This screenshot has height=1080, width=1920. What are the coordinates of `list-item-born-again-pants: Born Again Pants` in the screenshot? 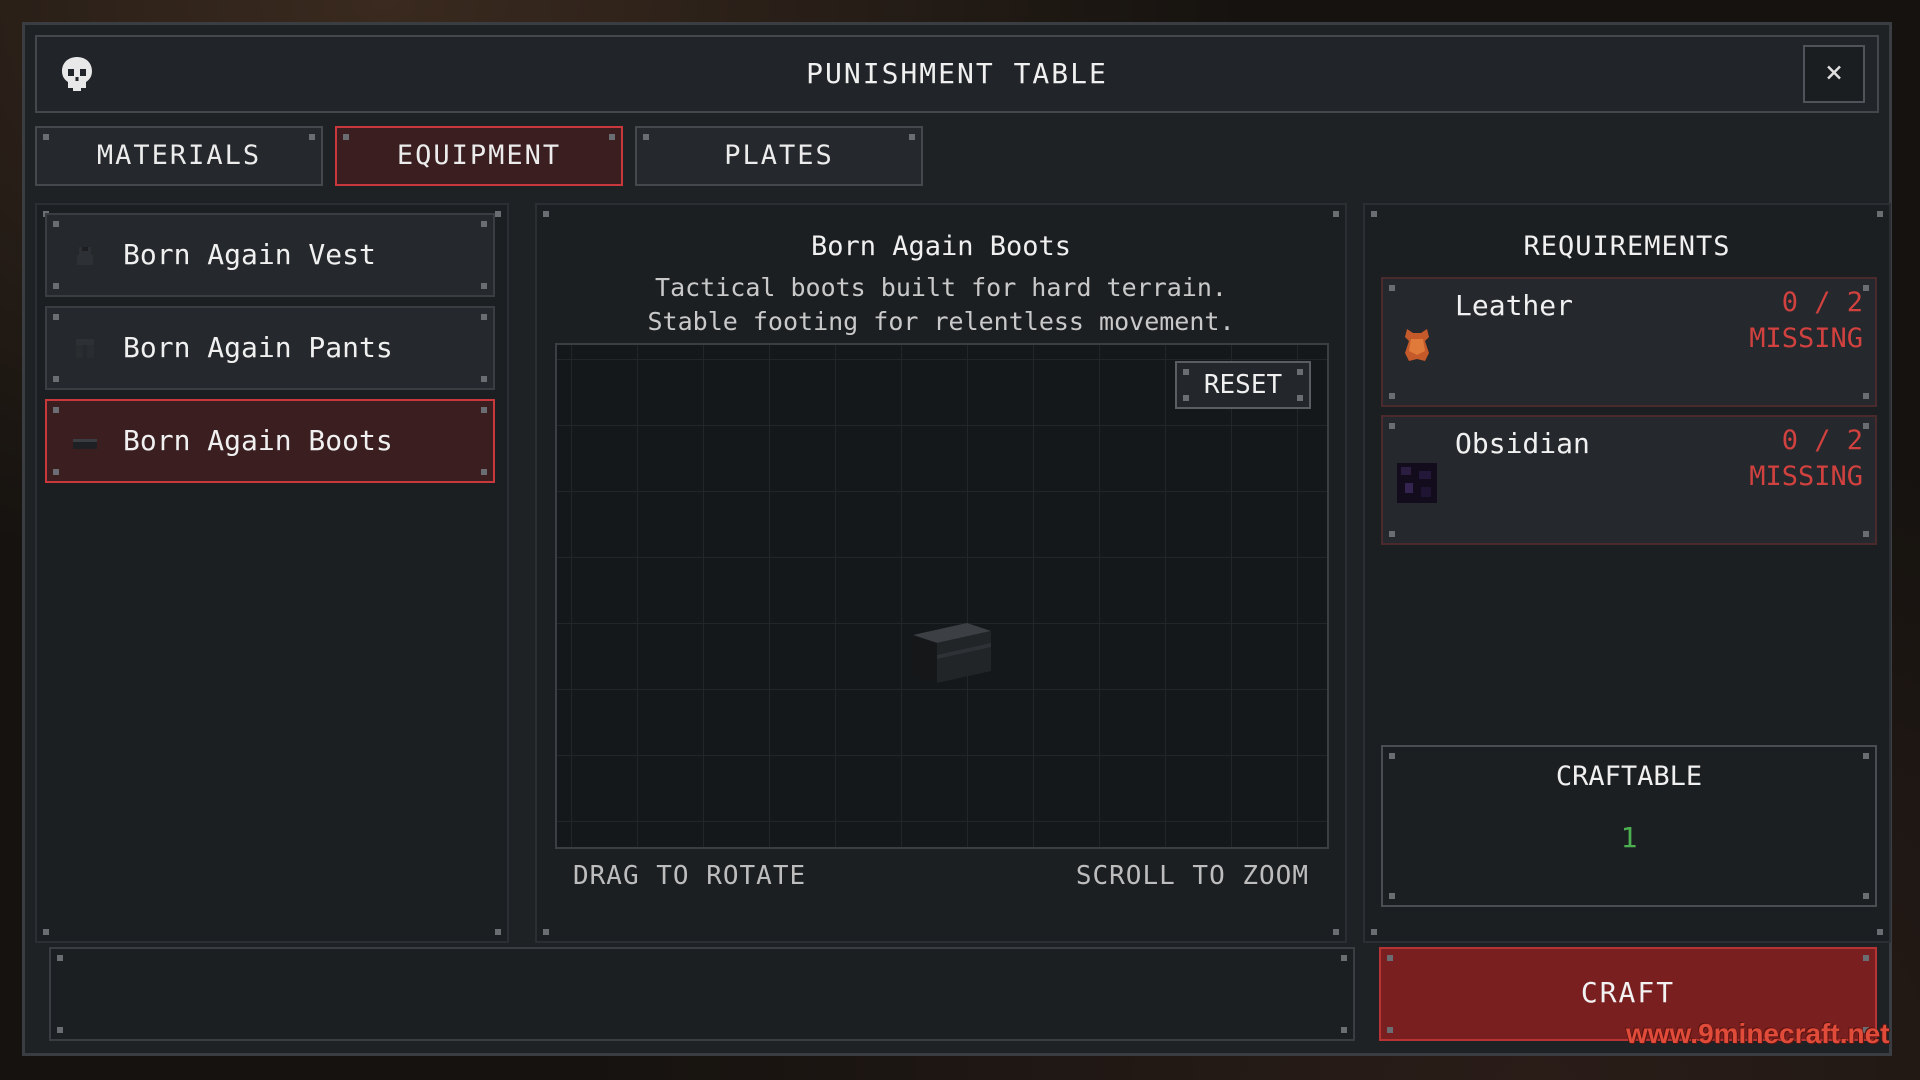 It's located at (270, 348).